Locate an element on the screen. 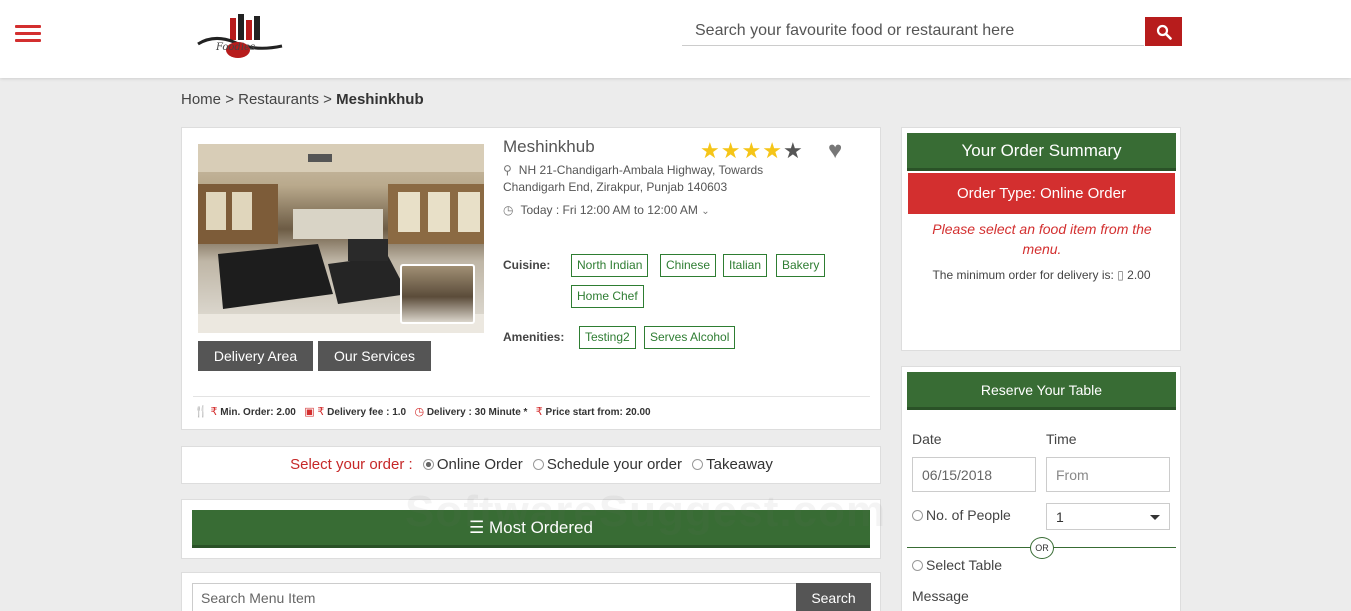  table-option: Select Table is located at coordinates (957, 565).